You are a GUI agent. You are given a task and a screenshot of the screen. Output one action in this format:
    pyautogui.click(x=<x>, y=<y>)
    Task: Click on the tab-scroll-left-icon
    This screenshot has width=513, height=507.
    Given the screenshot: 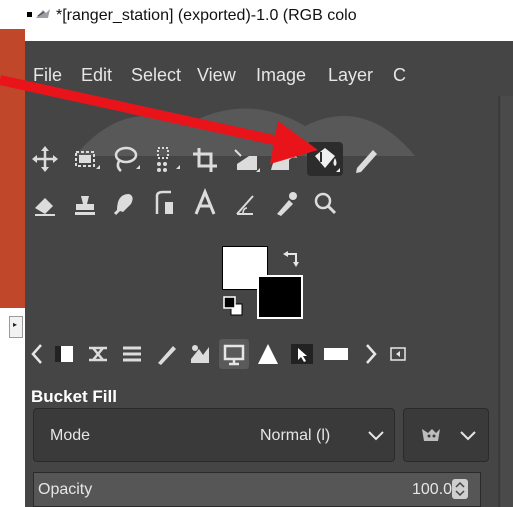 What is the action you would take?
    pyautogui.click(x=37, y=354)
    